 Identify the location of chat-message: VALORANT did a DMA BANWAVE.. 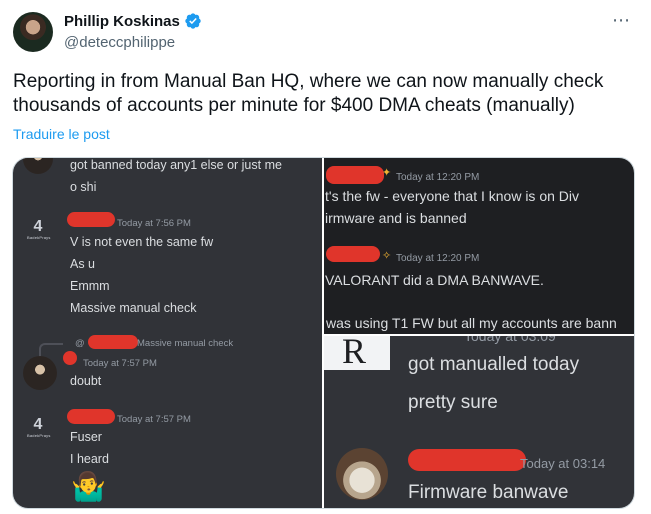
(434, 280).